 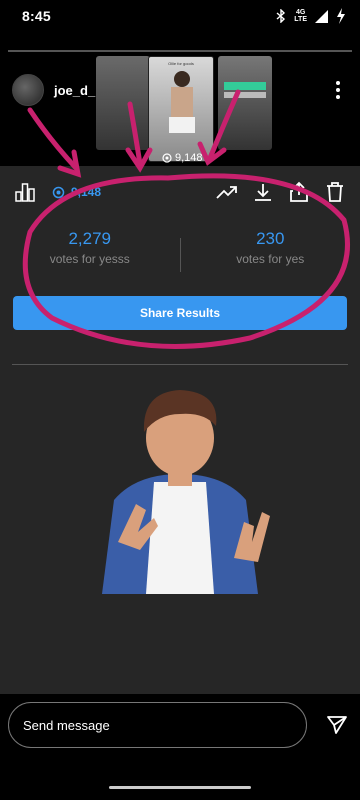 What do you see at coordinates (263, 192) in the screenshot?
I see `download-icon` at bounding box center [263, 192].